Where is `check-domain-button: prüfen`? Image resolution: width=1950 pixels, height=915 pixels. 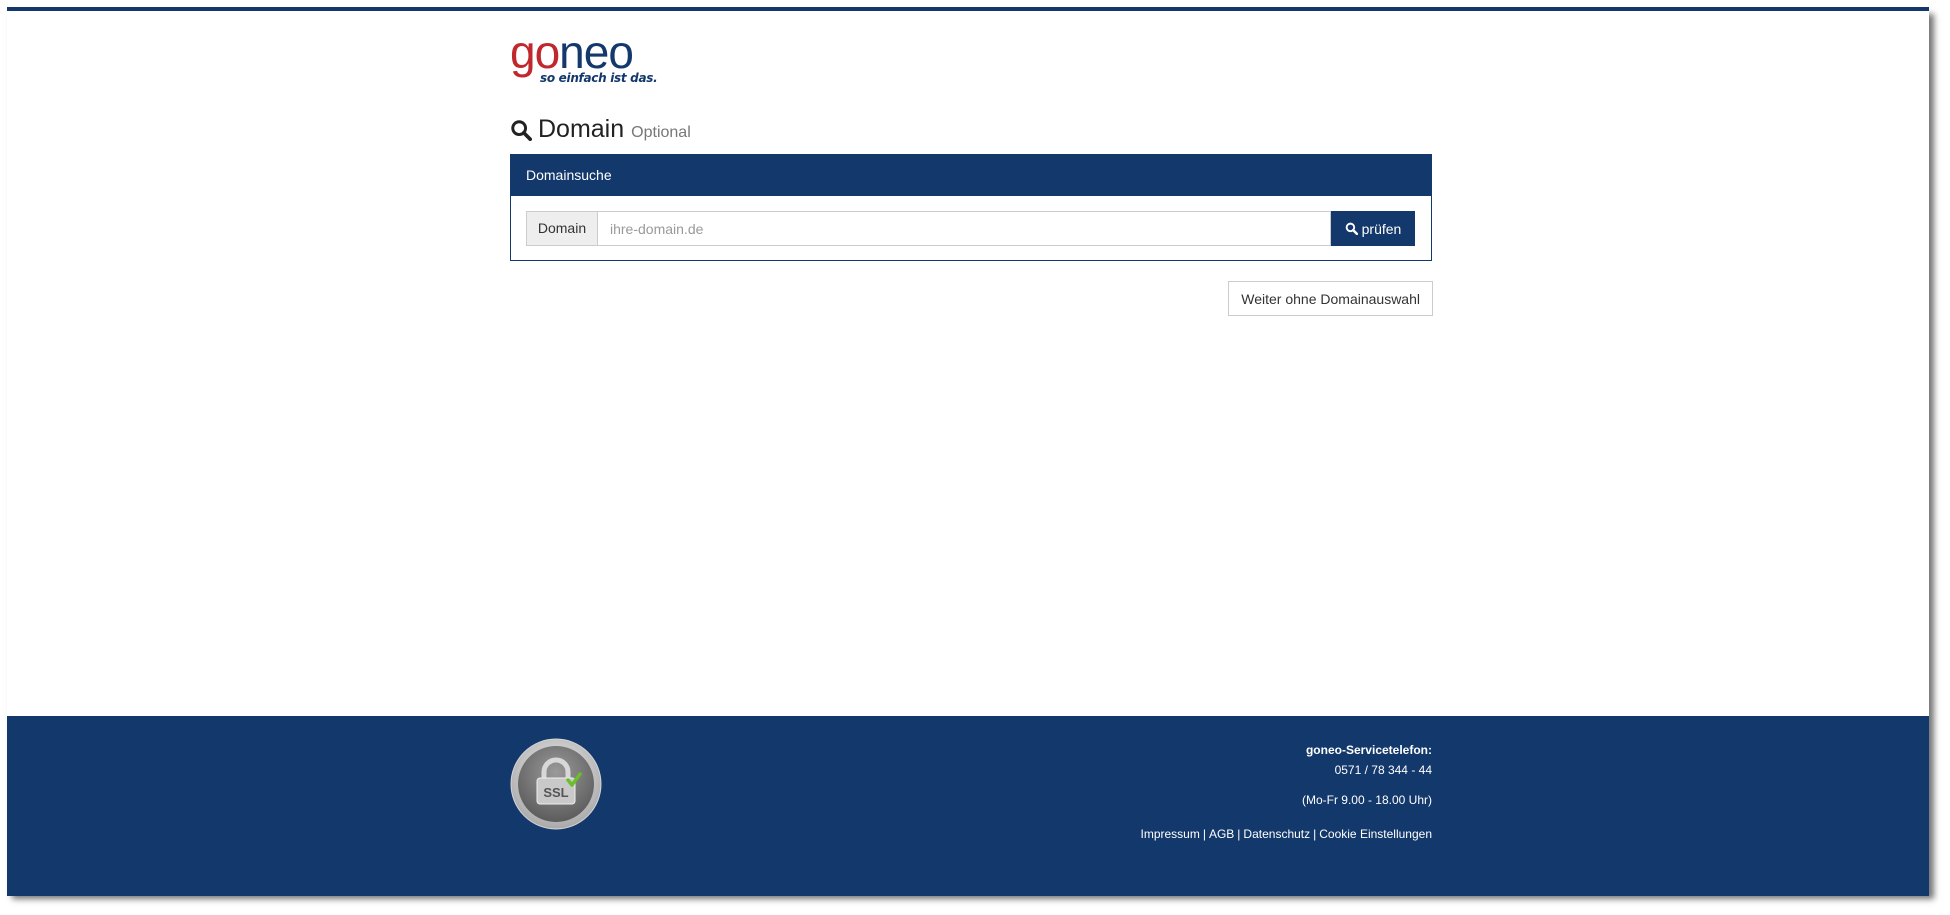 check-domain-button: prüfen is located at coordinates (1373, 228).